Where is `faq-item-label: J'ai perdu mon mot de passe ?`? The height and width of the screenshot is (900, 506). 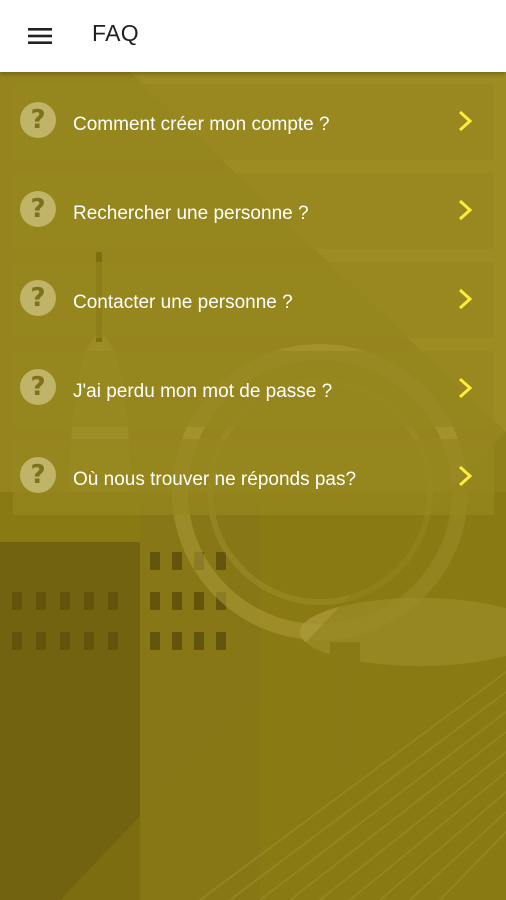 faq-item-label: J'ai perdu mon mot de passe ? is located at coordinates (203, 391).